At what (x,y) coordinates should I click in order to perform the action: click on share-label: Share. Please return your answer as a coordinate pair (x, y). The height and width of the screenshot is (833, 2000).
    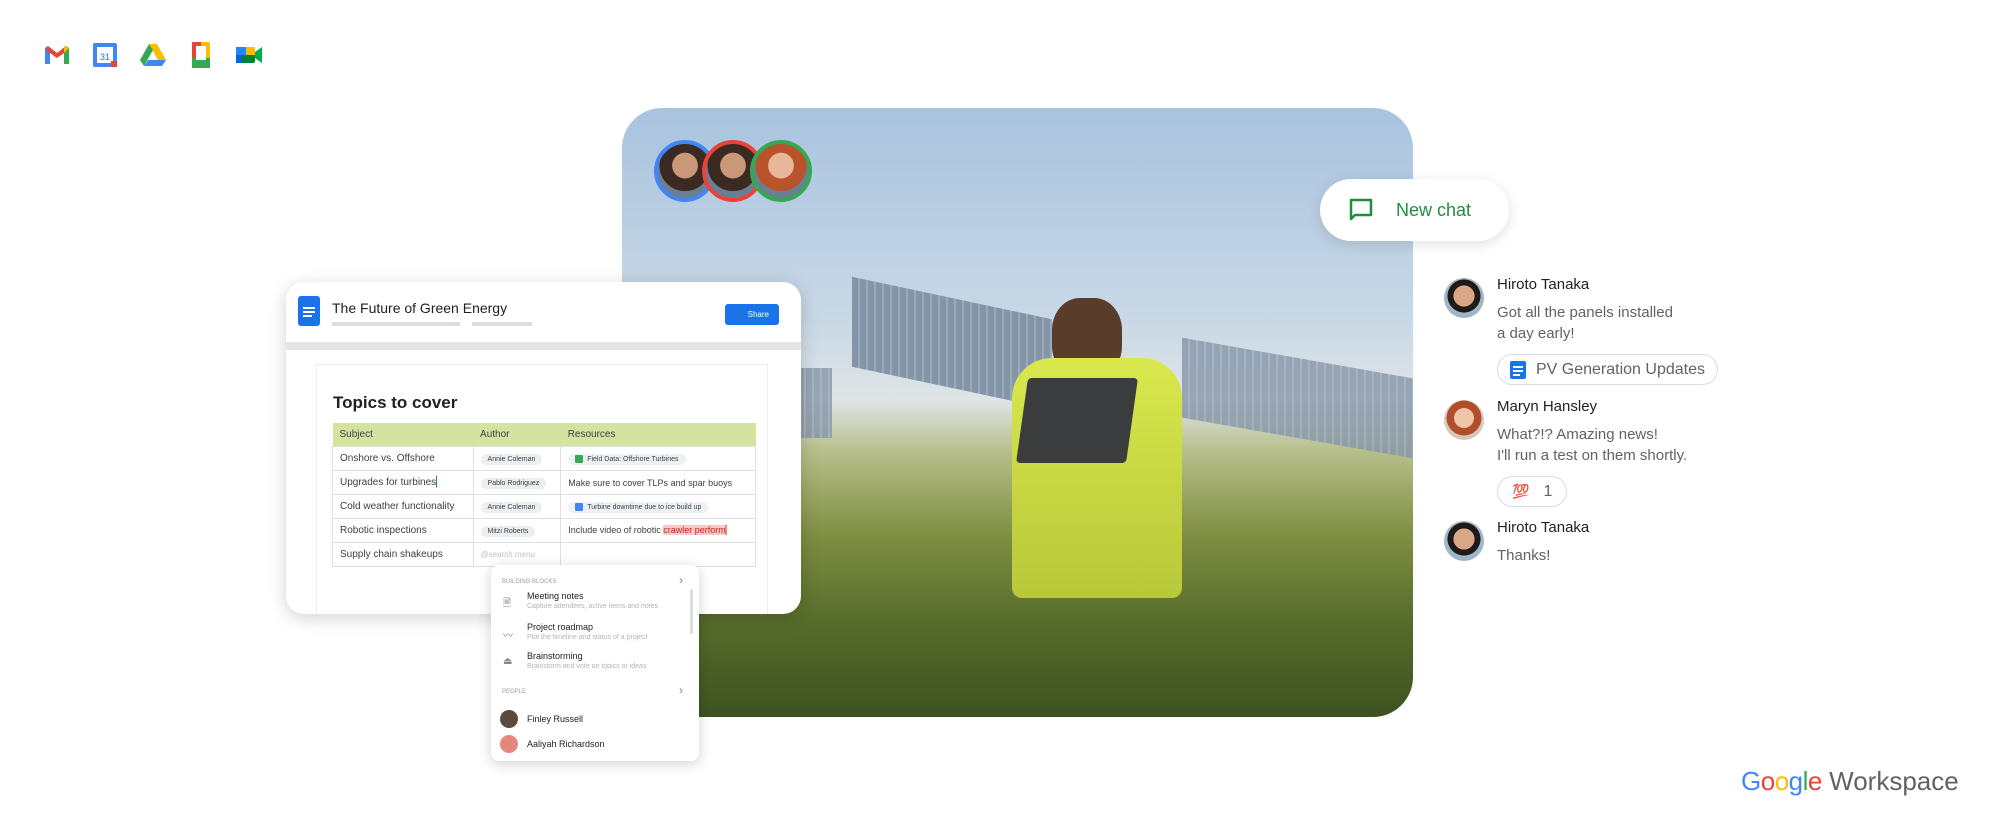
    Looking at the image, I should click on (758, 314).